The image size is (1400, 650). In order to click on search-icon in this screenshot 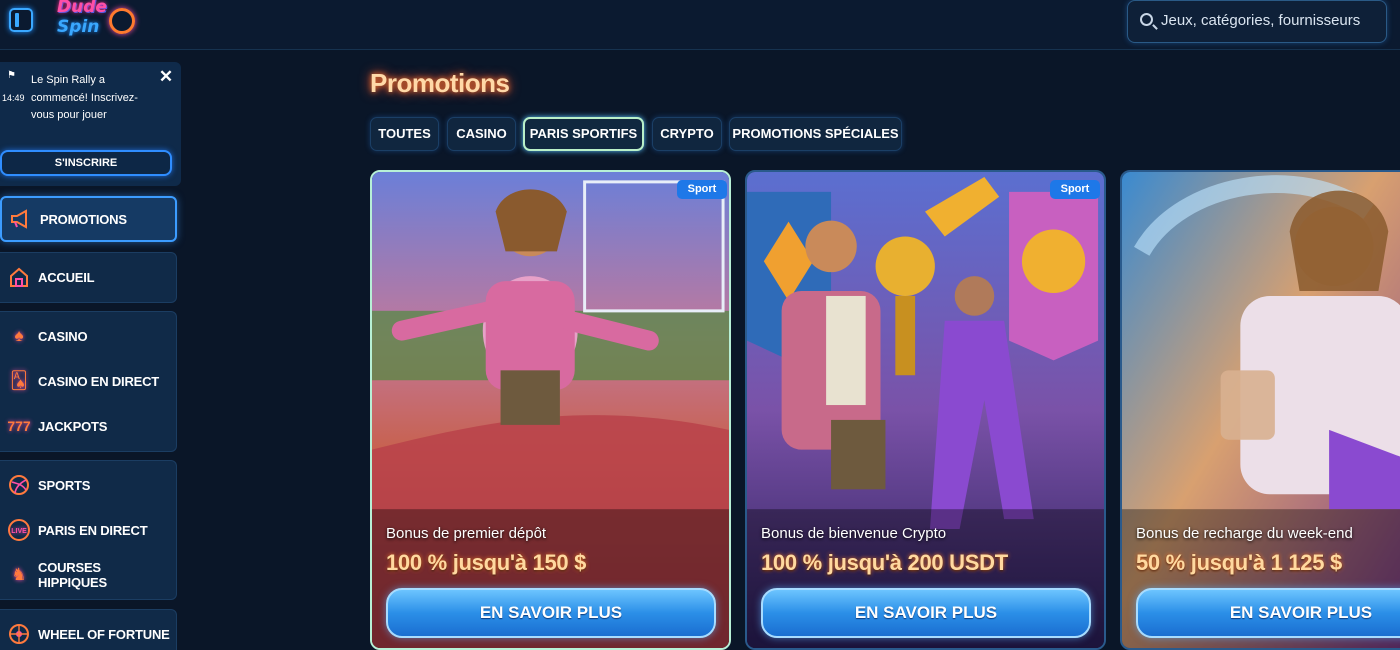, I will do `click(1146, 19)`.